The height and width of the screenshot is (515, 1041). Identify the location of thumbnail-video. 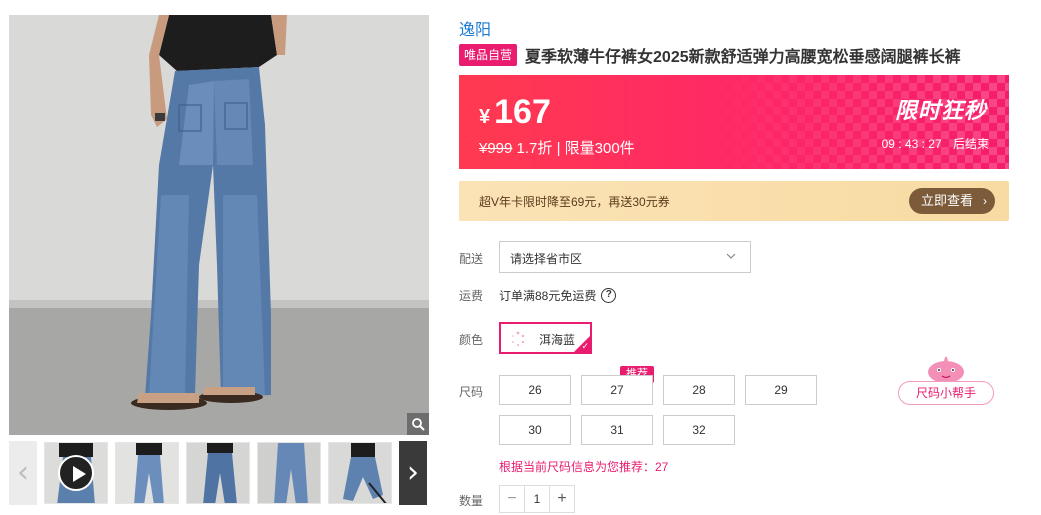
(76, 473).